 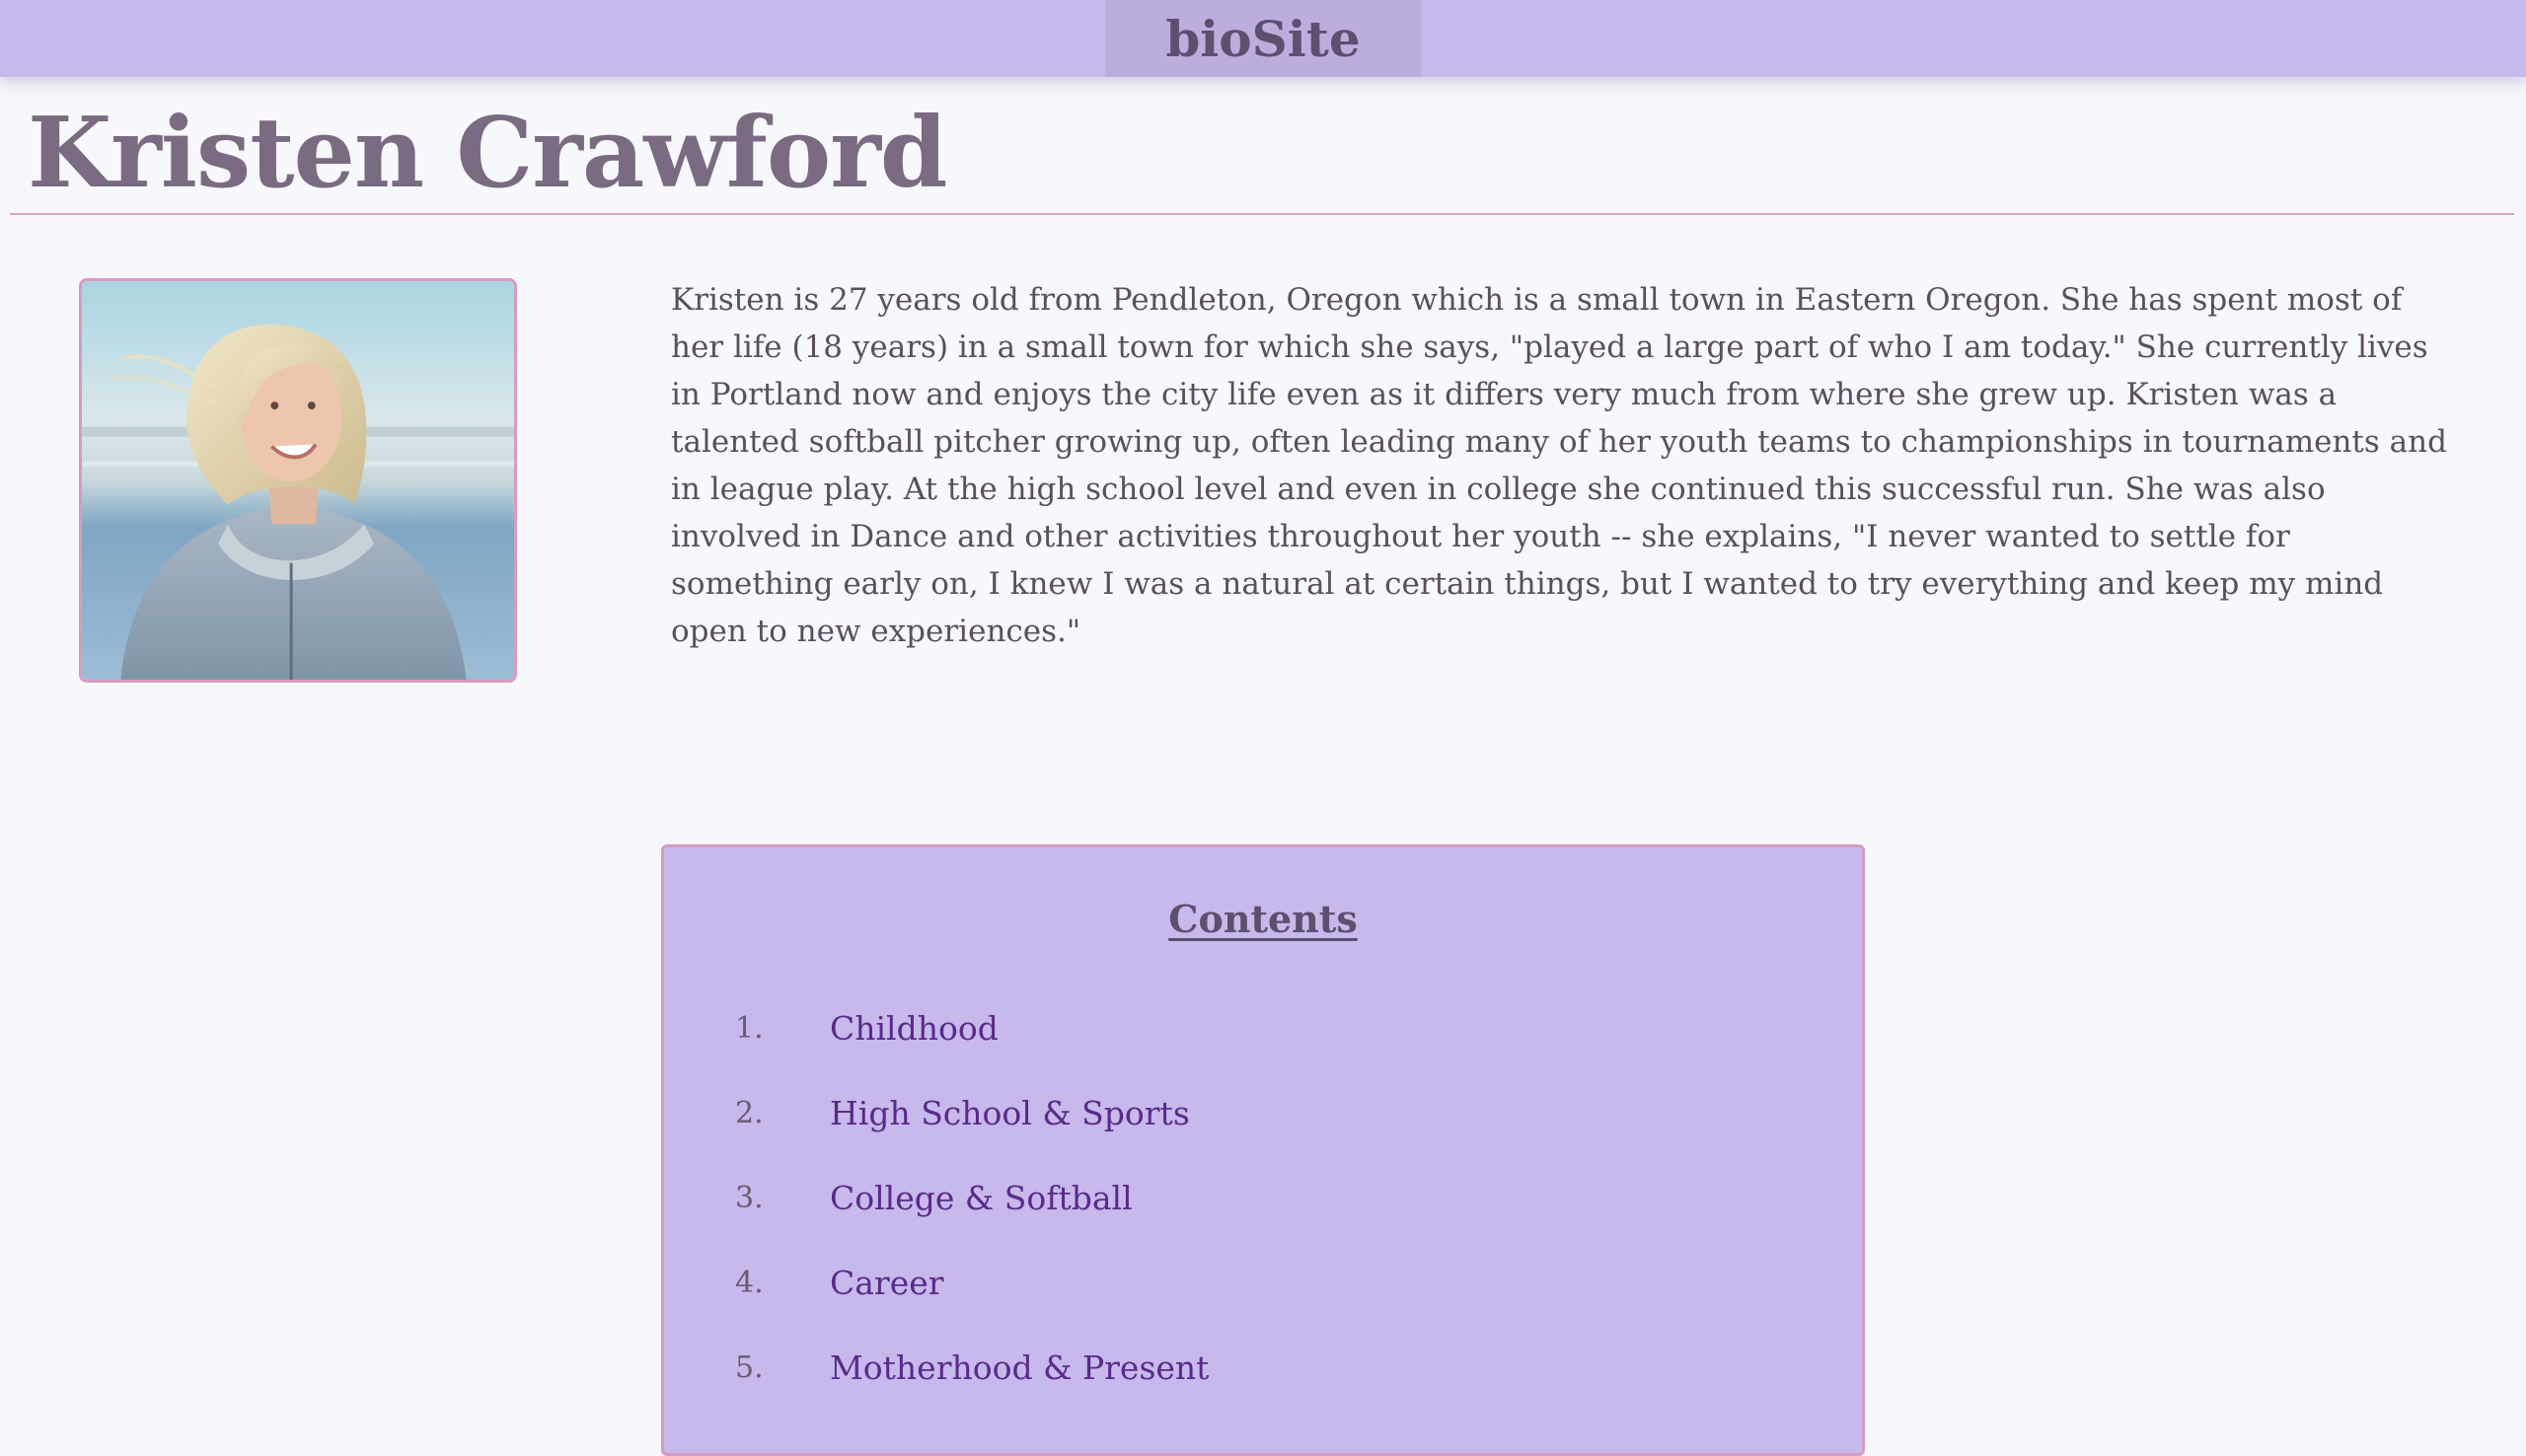 I want to click on contents-item-childhood: 1. Childhood, so click(x=966, y=1051).